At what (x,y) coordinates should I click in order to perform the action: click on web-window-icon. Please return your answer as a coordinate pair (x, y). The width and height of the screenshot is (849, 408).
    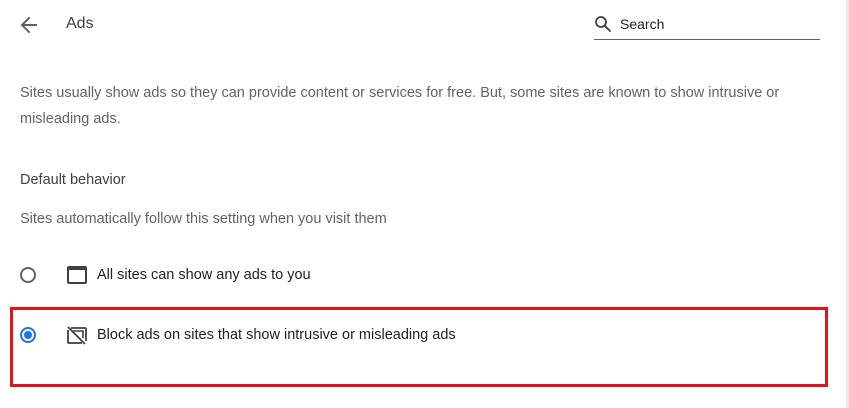
    Looking at the image, I should click on (77, 275).